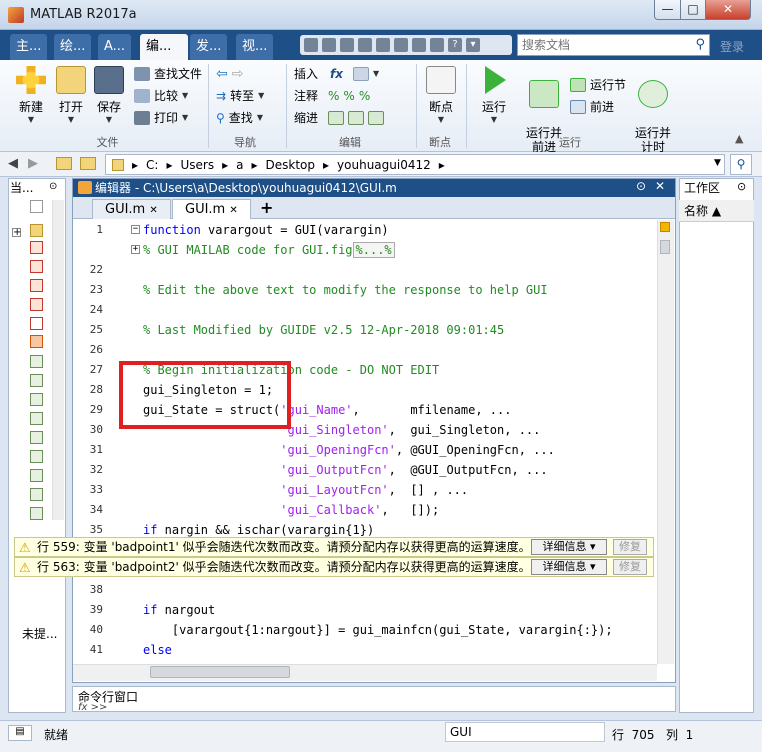 This screenshot has width=762, height=752. What do you see at coordinates (238, 74) in the screenshot?
I see `forward-arrow-icon: ⇨` at bounding box center [238, 74].